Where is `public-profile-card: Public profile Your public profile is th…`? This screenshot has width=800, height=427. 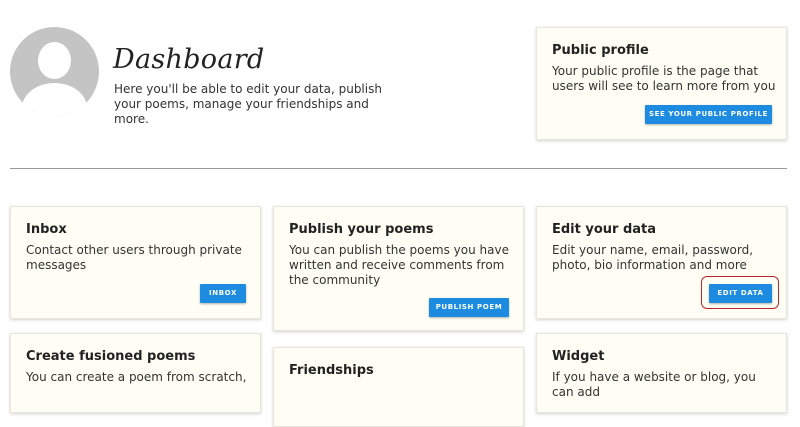
public-profile-card: Public profile Your public profile is th… is located at coordinates (661, 83).